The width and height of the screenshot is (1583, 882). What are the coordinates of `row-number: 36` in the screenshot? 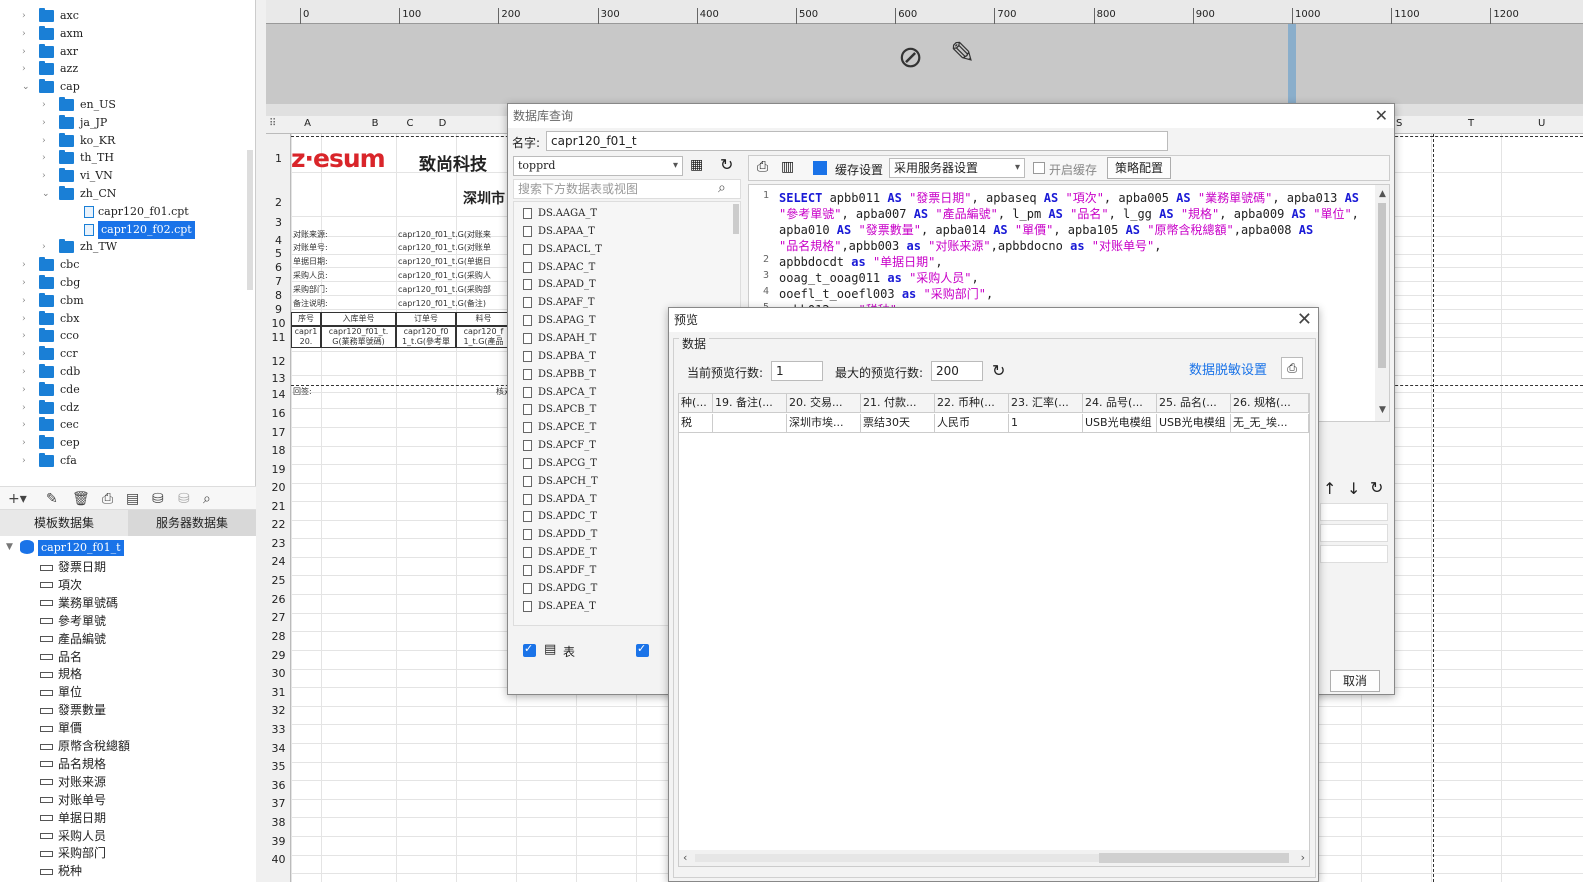 It's located at (278, 785).